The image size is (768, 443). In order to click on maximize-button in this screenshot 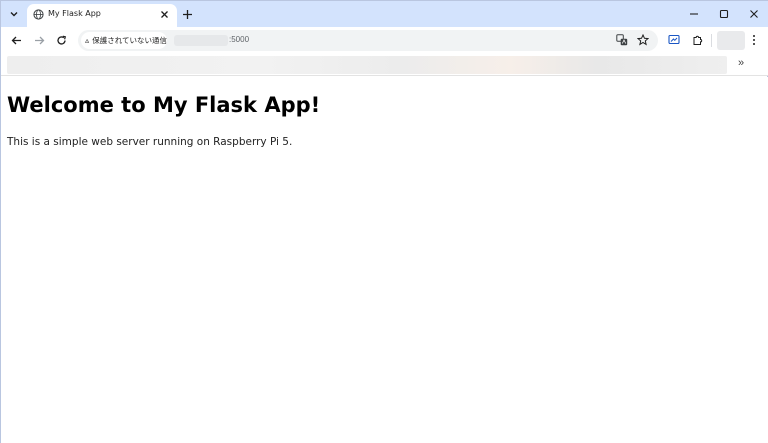, I will do `click(724, 14)`.